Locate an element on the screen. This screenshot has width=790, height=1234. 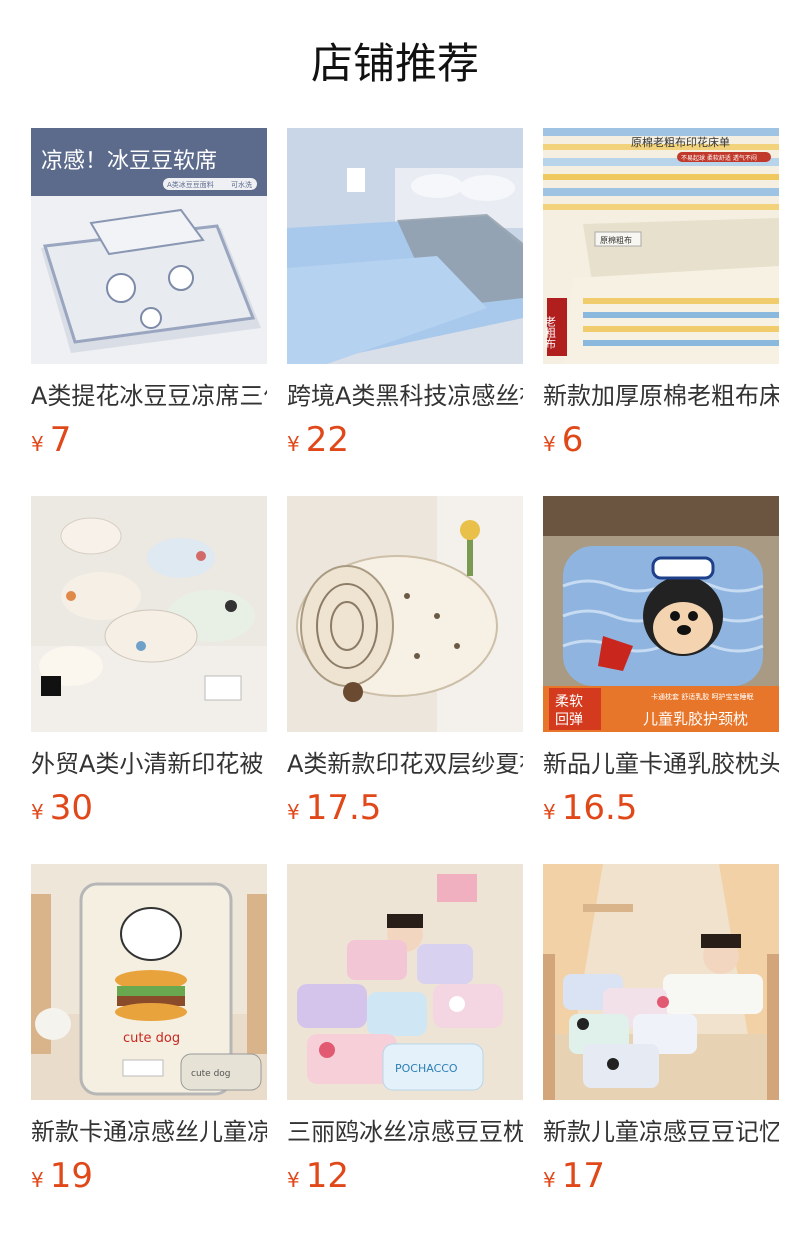
price-value: 6 is located at coordinates (572, 440).